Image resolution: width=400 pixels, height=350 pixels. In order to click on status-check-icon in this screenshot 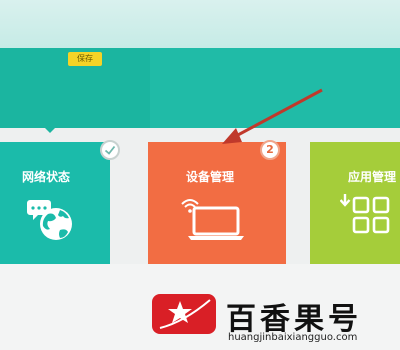, I will do `click(110, 150)`.